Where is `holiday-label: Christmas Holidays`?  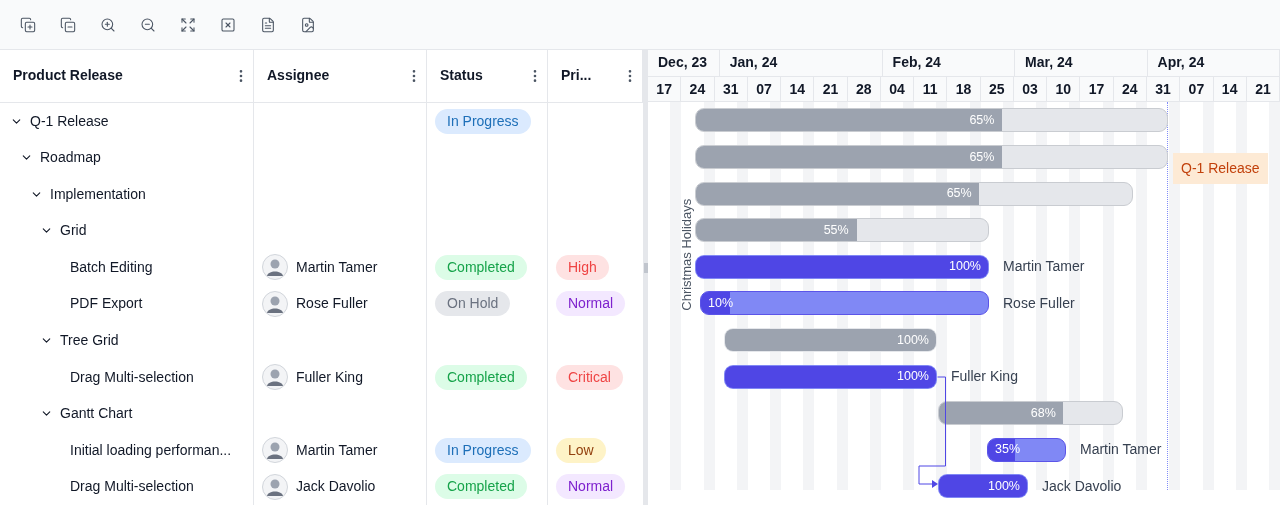 holiday-label: Christmas Holidays is located at coordinates (687, 255).